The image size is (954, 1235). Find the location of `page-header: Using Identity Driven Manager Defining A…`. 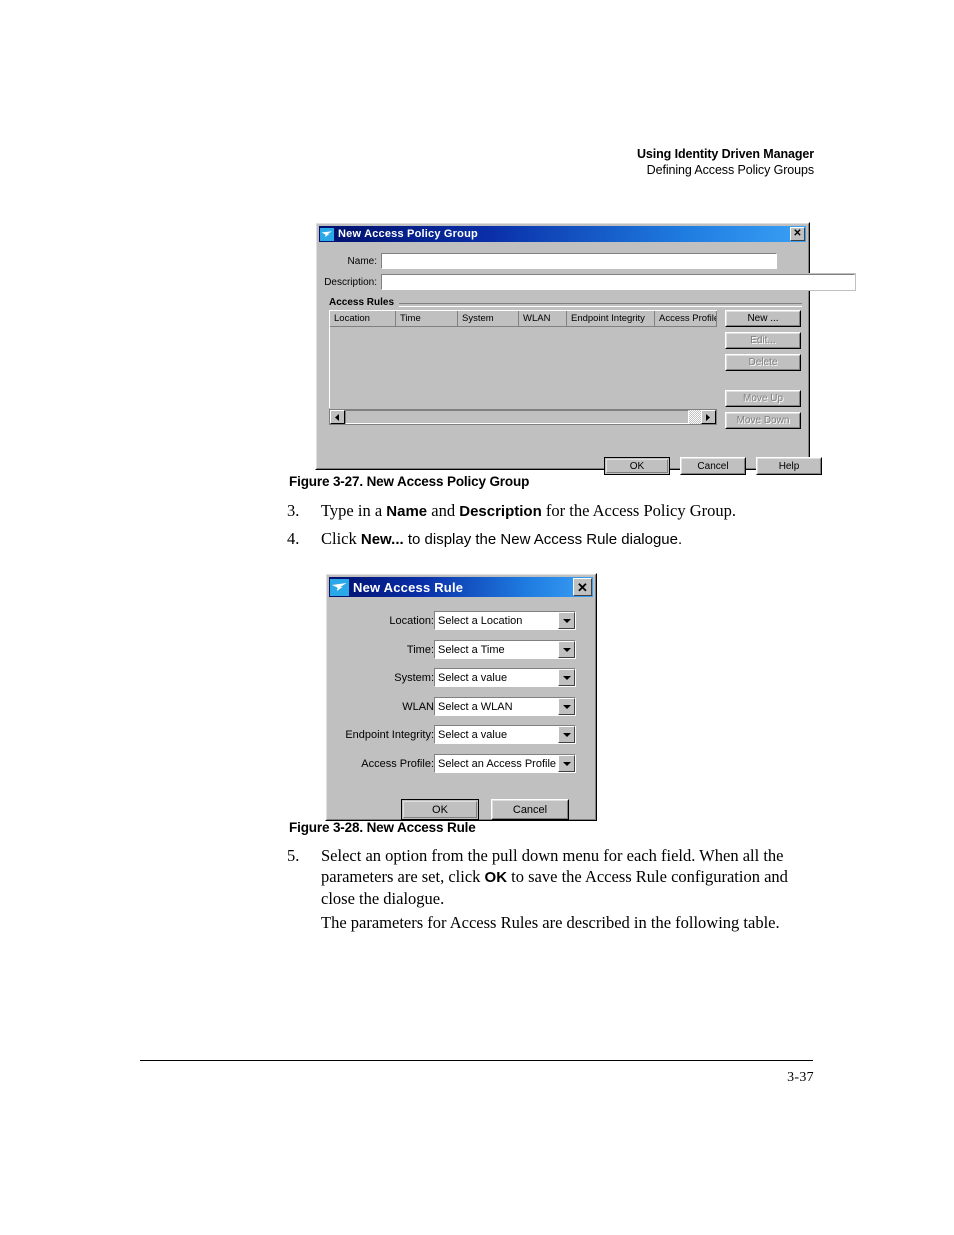

page-header: Using Identity Driven Manager Defining A… is located at coordinates (725, 162).